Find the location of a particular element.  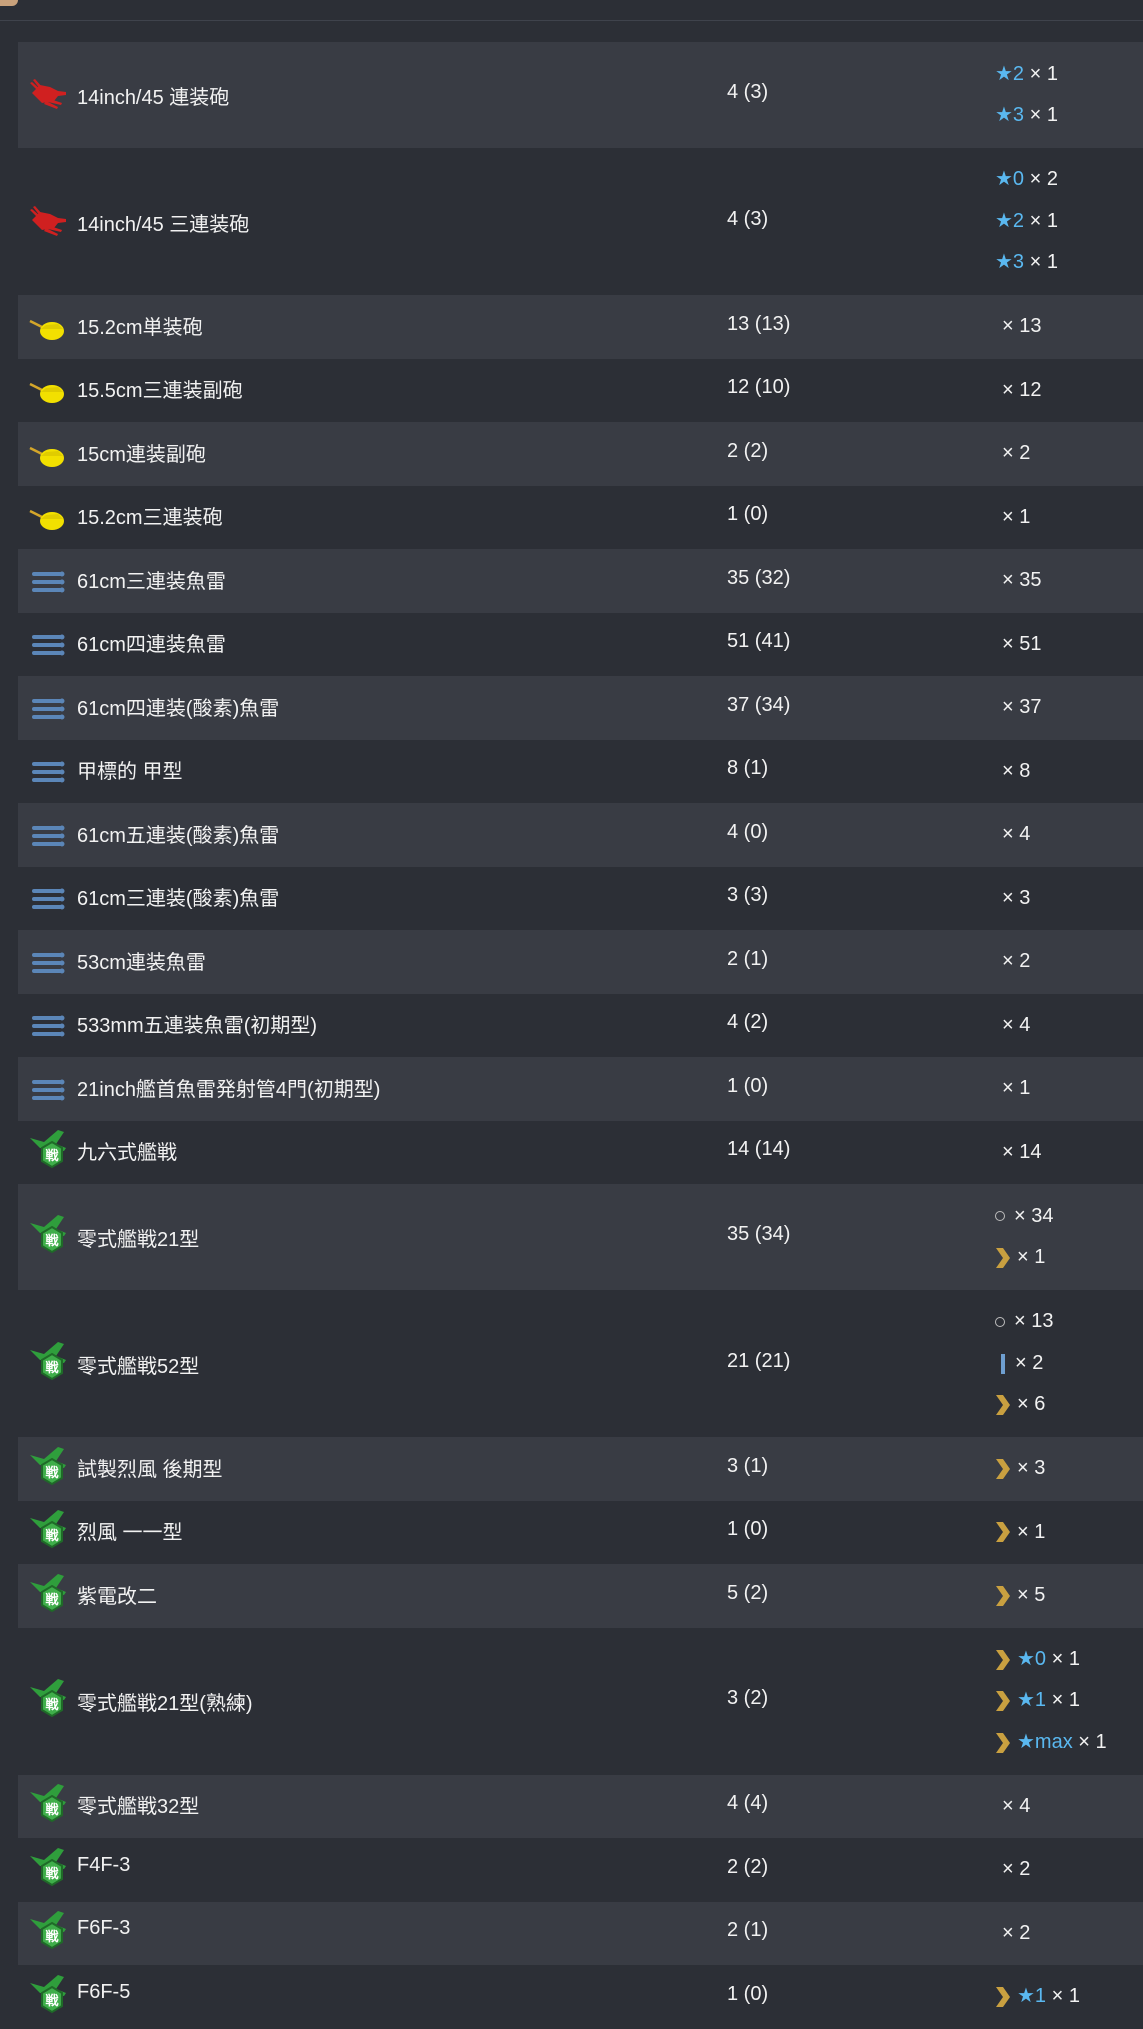

equipment-row: 61cm三連装魚雷 35 (32) × 35 is located at coordinates (580, 581).